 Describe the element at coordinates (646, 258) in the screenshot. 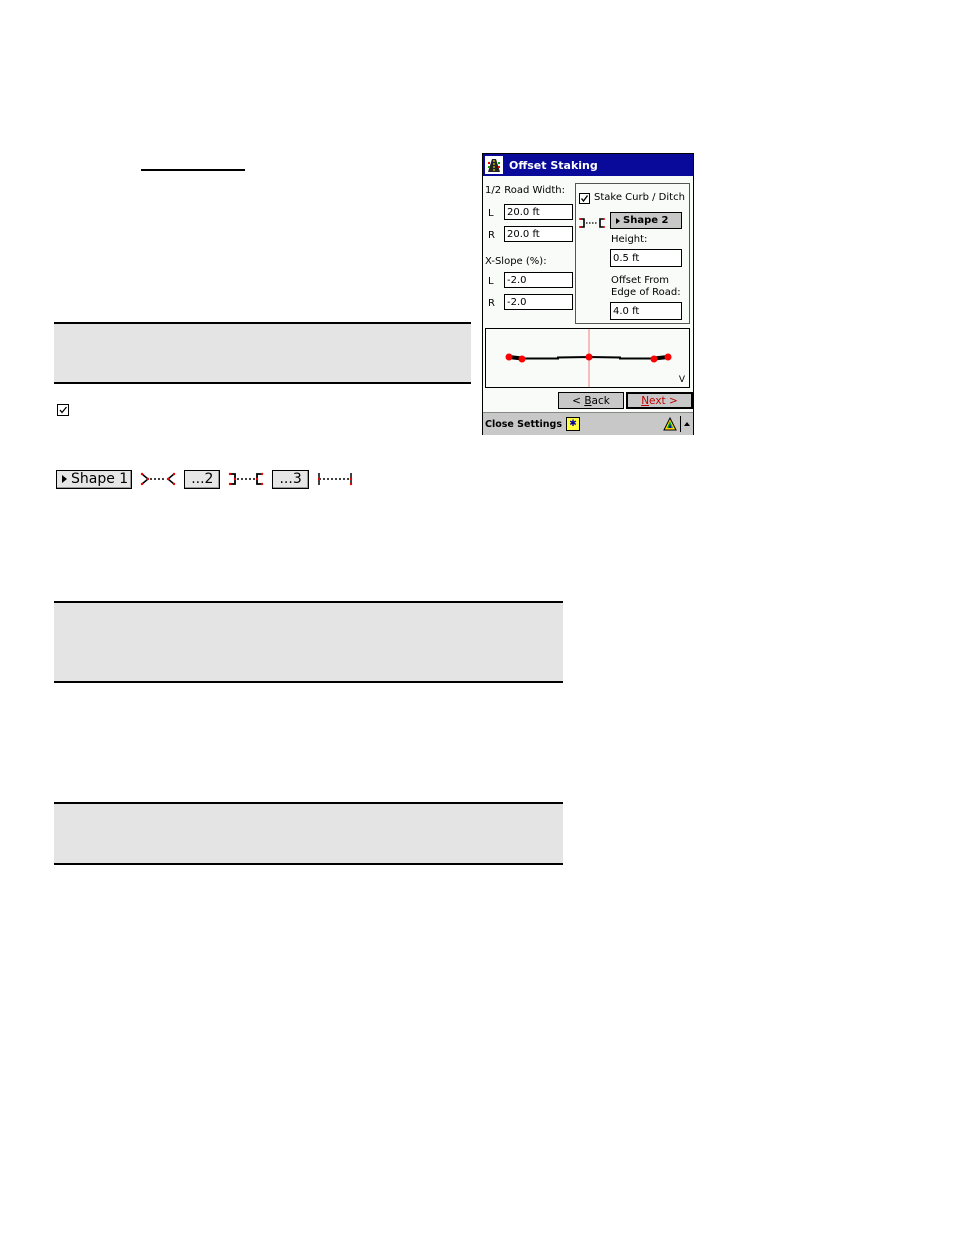

I see `height-input: 0.5 ft` at that location.